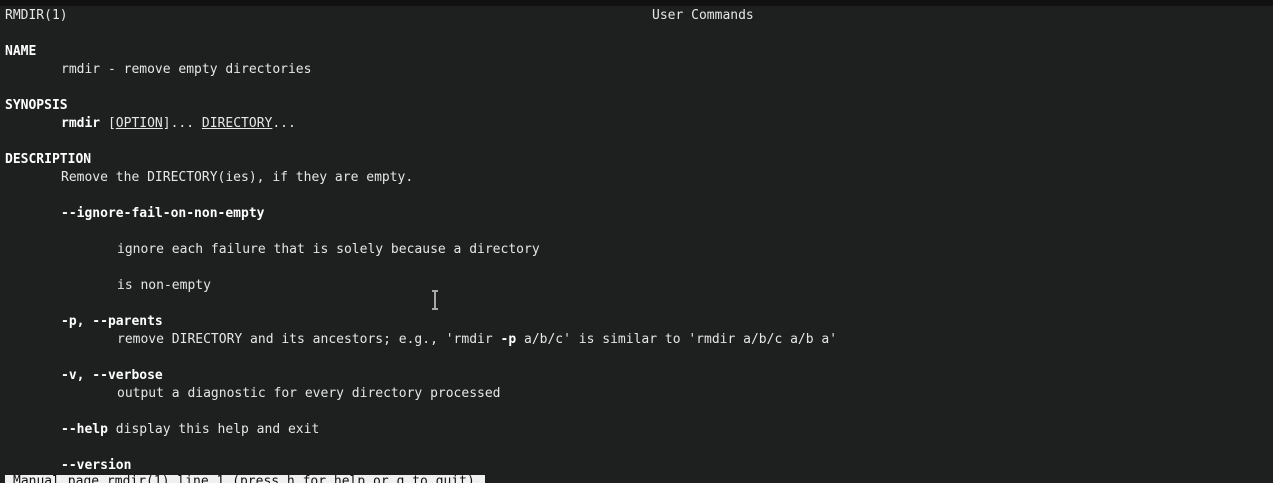 The image size is (1273, 483). Describe the element at coordinates (36, 15) in the screenshot. I see `man-header-left: RMDIR(1)` at that location.